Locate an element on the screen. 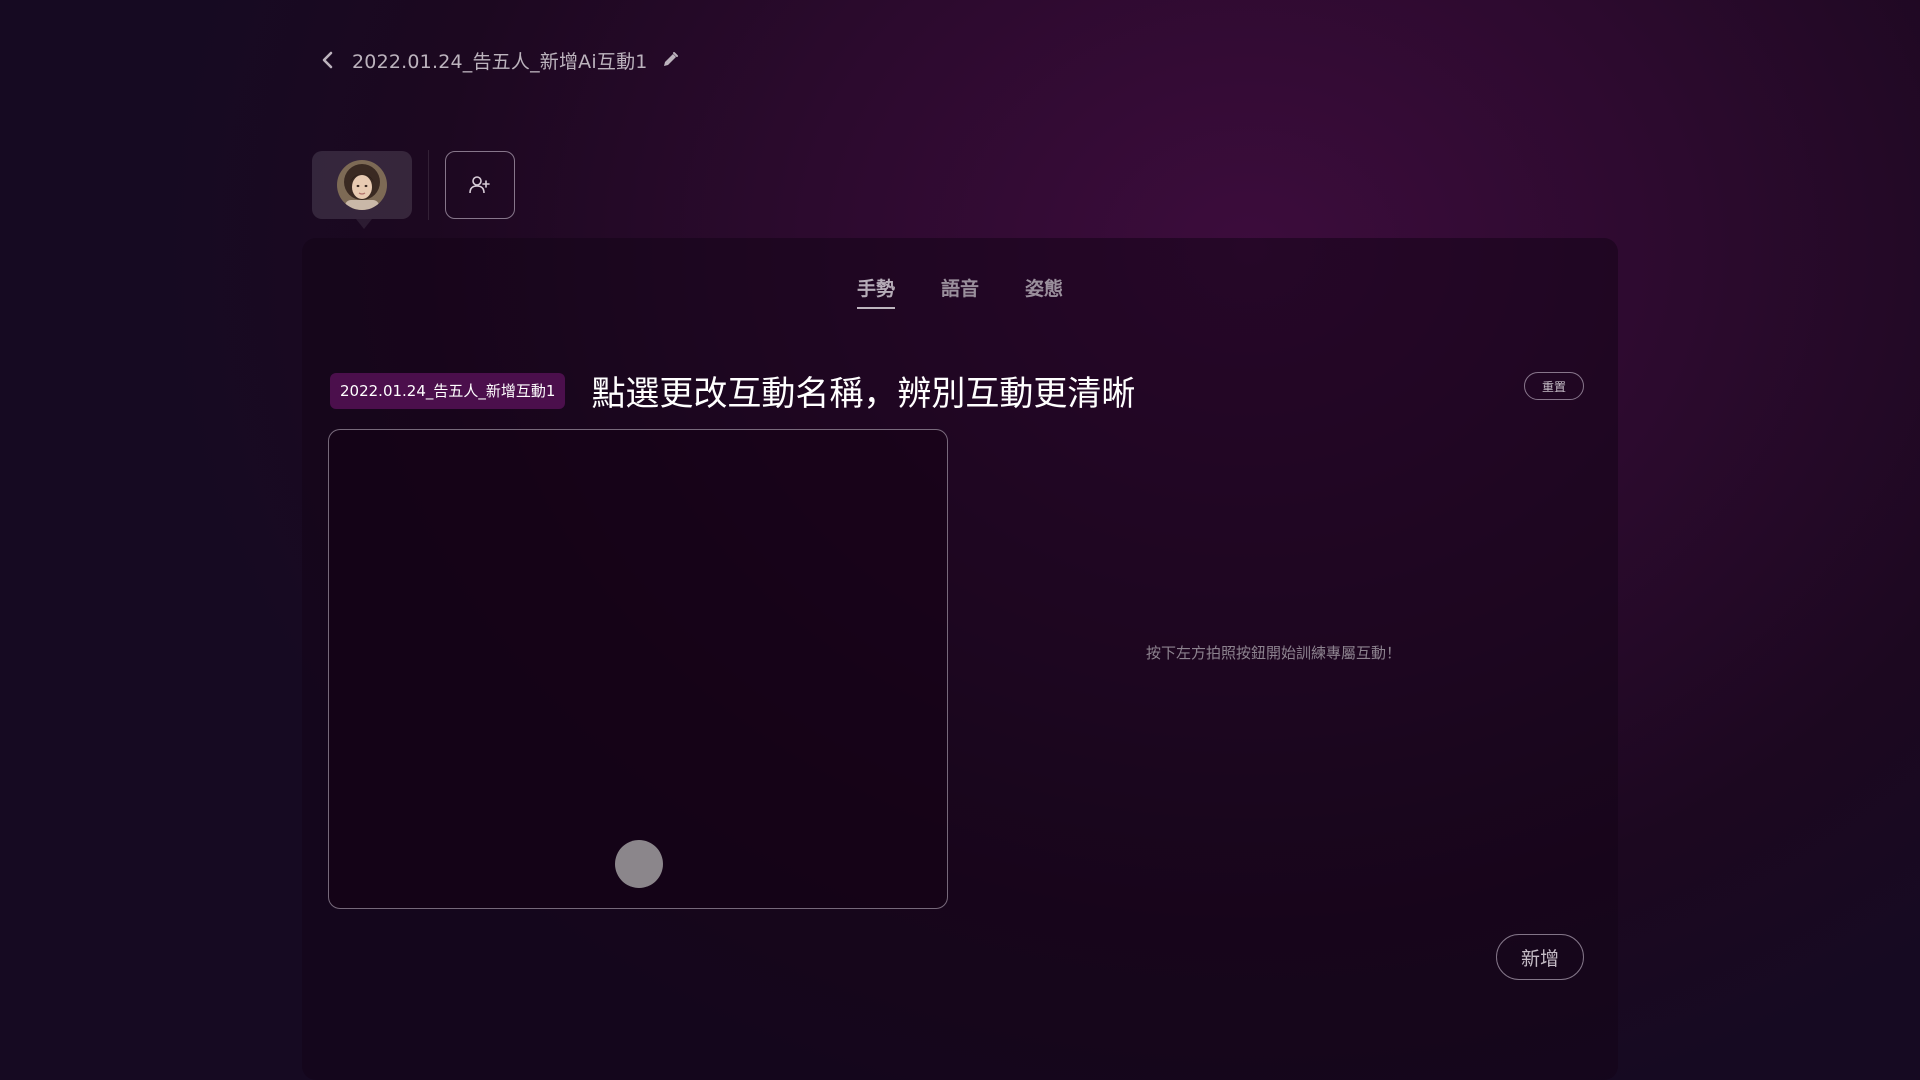 This screenshot has height=1080, width=1920. page-header: 2022.01.24_告五人_新增Ai互動1 is located at coordinates (498, 60).